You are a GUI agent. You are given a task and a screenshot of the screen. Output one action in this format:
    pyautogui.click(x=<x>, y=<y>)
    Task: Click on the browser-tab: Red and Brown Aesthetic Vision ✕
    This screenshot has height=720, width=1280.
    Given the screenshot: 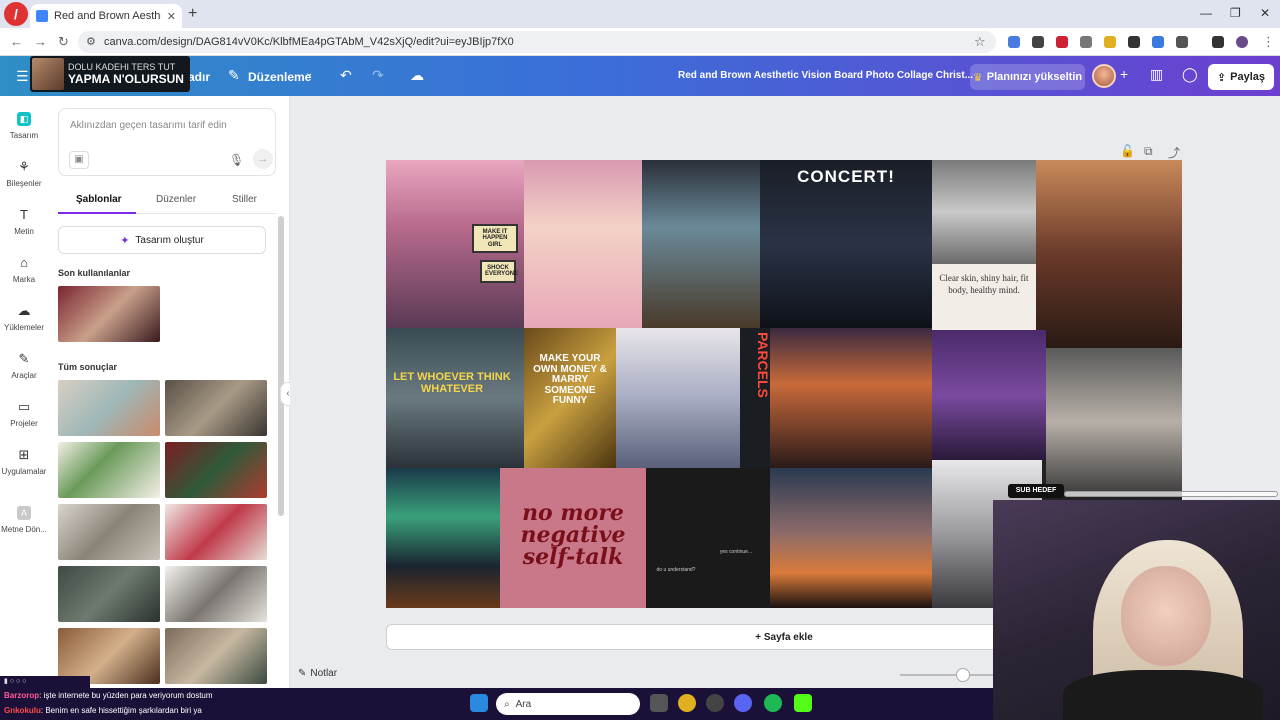 What is the action you would take?
    pyautogui.click(x=106, y=16)
    